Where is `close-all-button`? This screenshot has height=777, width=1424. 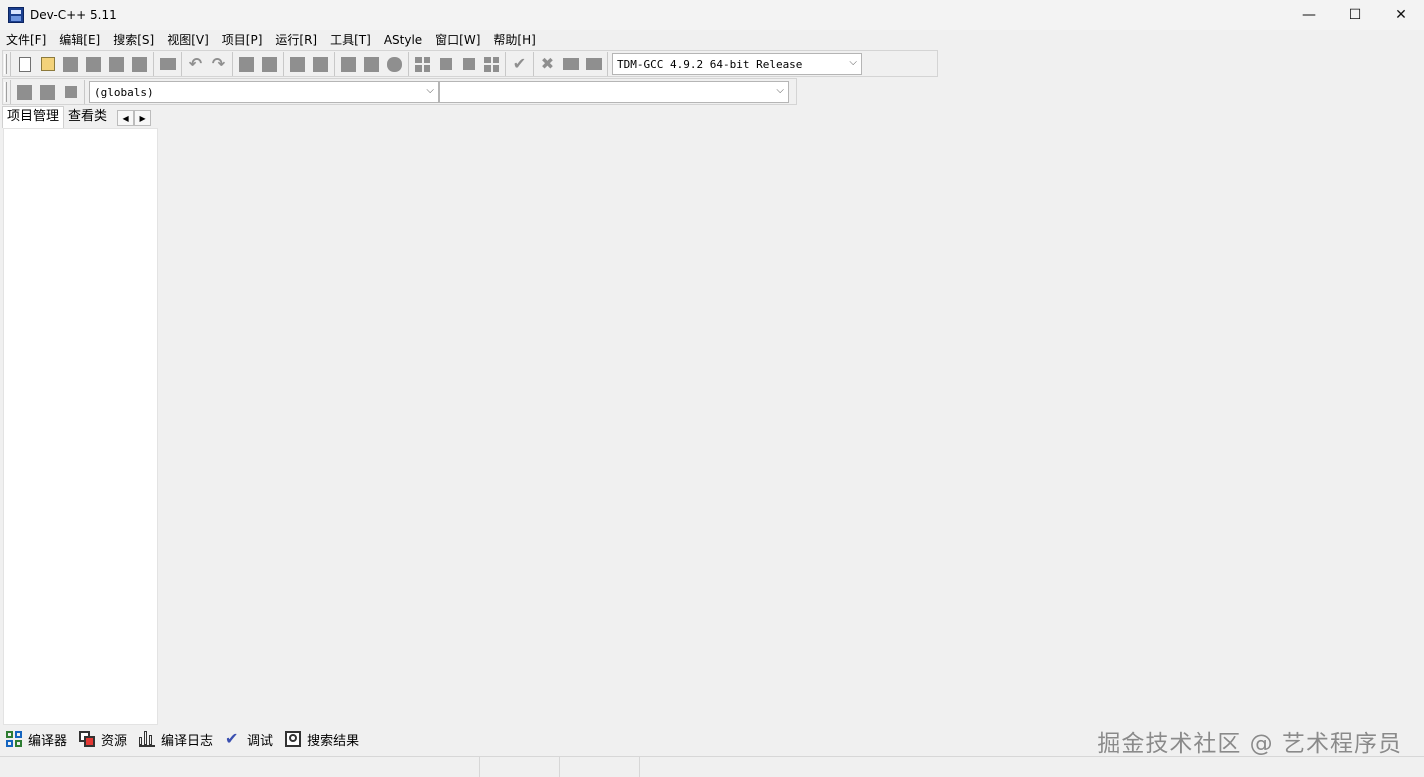
close-all-button is located at coordinates (139, 64).